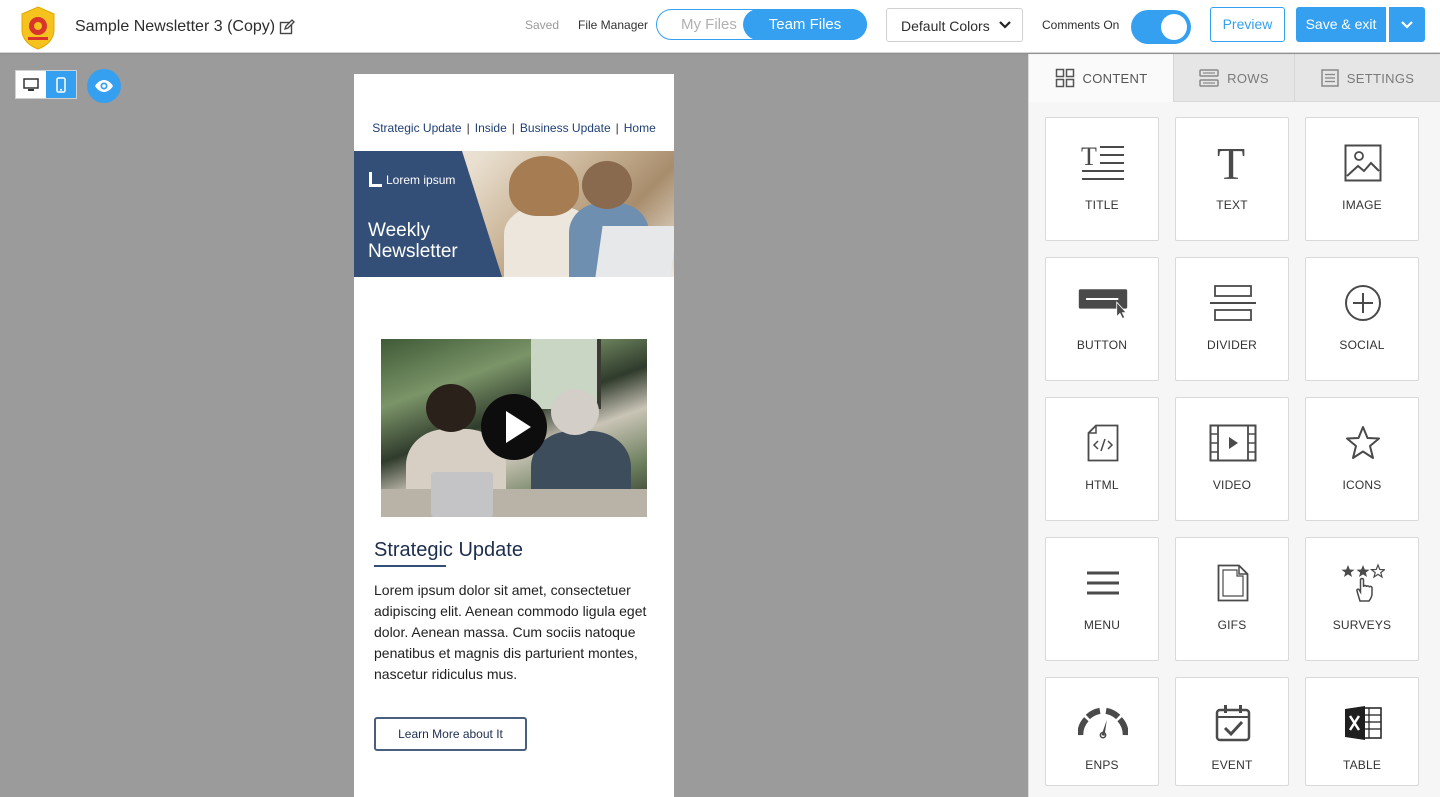 The width and height of the screenshot is (1440, 797). I want to click on nav-link-inside: Inside, so click(491, 128).